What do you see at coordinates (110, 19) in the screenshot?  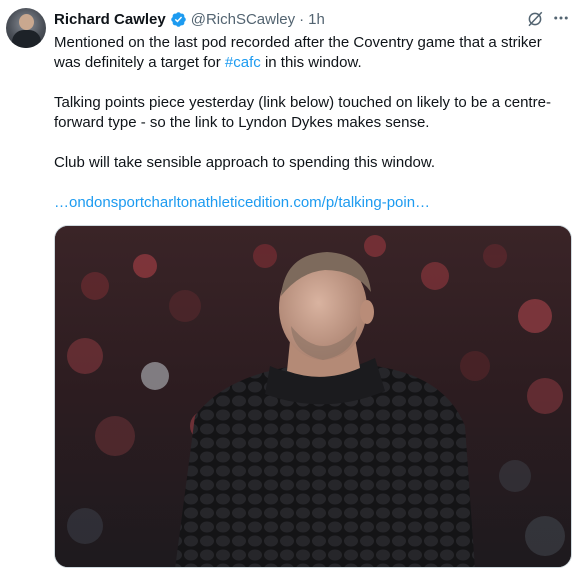 I see `author-name: Richard Cawley` at bounding box center [110, 19].